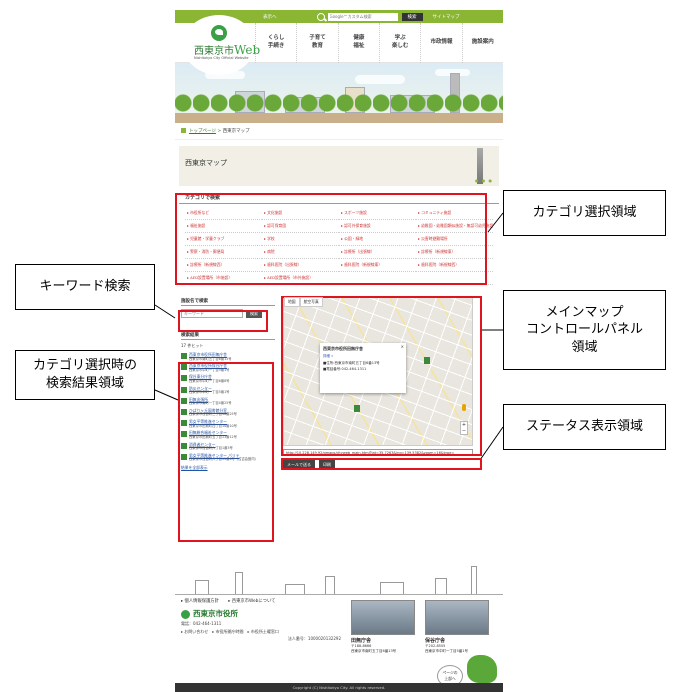 The height and width of the screenshot is (692, 680). Describe the element at coordinates (192, 345) in the screenshot. I see `results-hit-count: 17 件ヒット` at that location.